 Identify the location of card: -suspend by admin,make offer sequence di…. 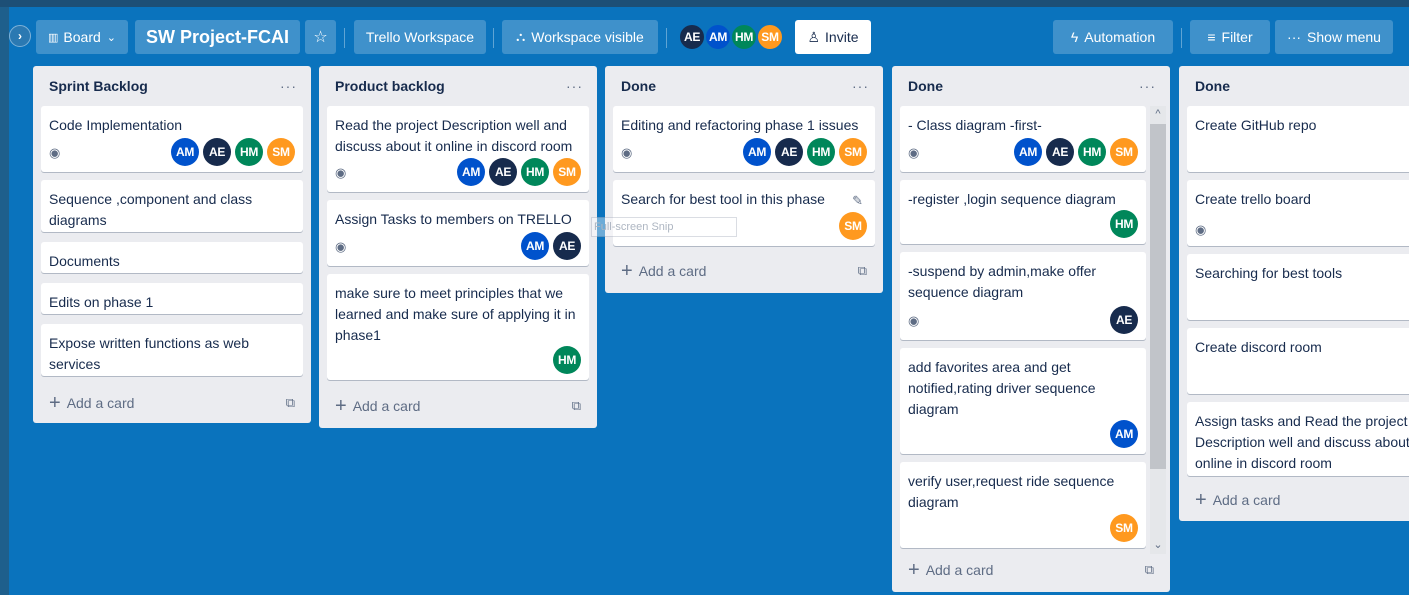
(1023, 296).